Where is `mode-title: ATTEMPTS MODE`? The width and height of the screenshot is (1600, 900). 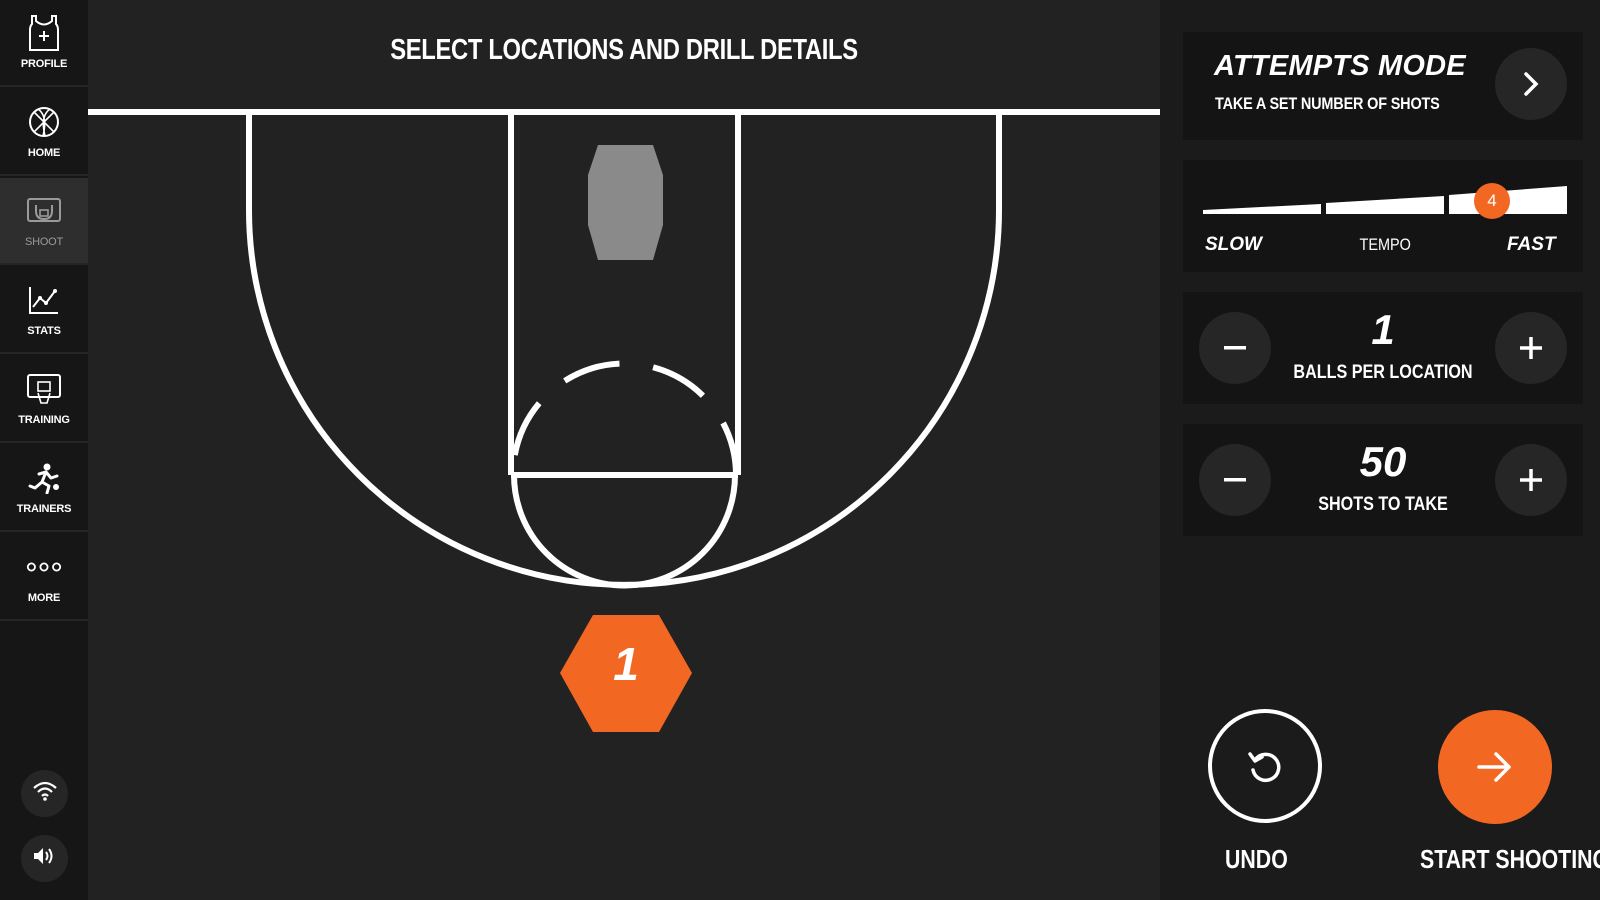 mode-title: ATTEMPTS MODE is located at coordinates (1340, 66).